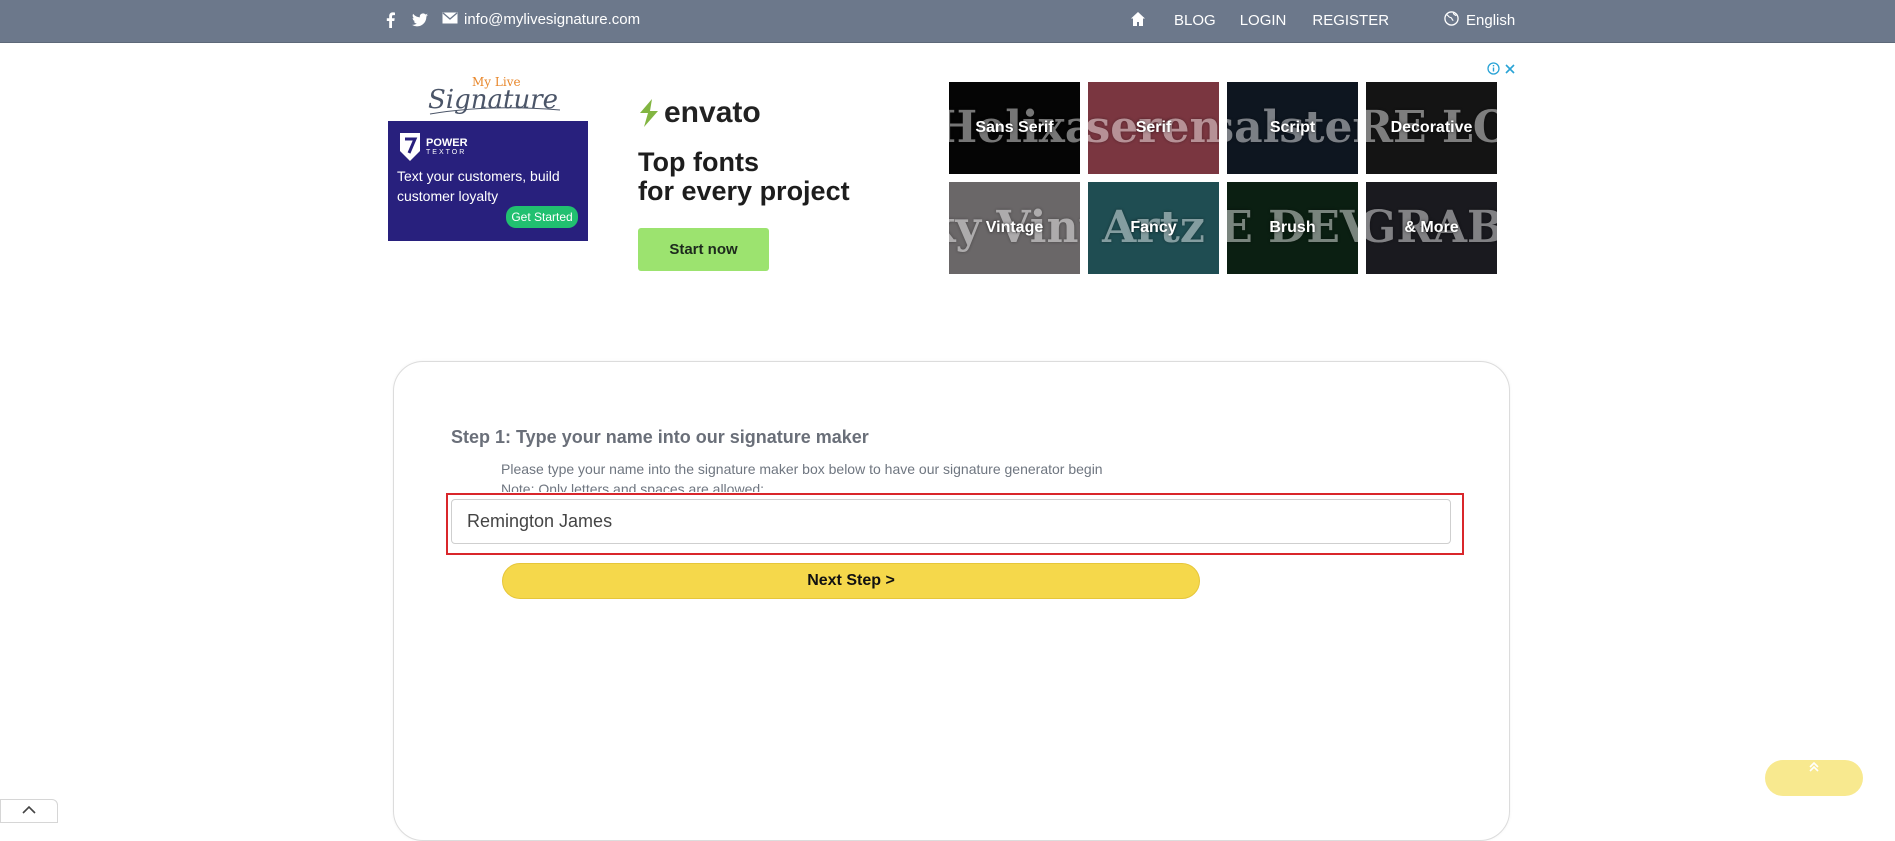 The width and height of the screenshot is (1895, 841). Describe the element at coordinates (851, 581) in the screenshot. I see `next-step-button: Next Step >` at that location.